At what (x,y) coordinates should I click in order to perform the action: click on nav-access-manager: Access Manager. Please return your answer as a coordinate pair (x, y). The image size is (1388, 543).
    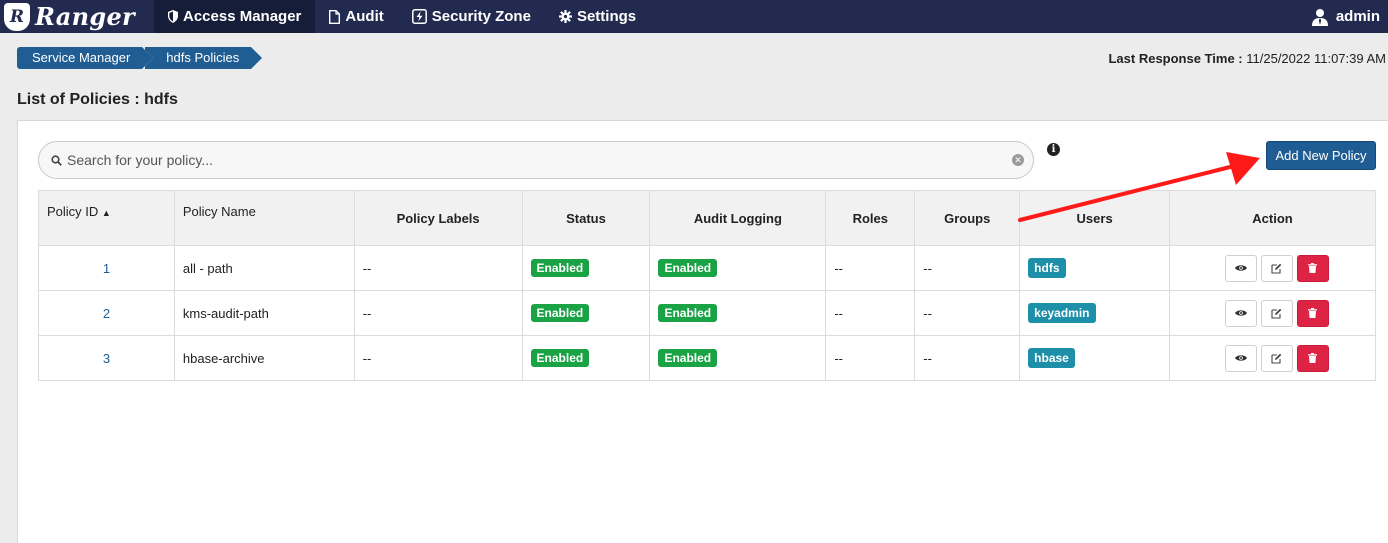
    Looking at the image, I should click on (235, 16).